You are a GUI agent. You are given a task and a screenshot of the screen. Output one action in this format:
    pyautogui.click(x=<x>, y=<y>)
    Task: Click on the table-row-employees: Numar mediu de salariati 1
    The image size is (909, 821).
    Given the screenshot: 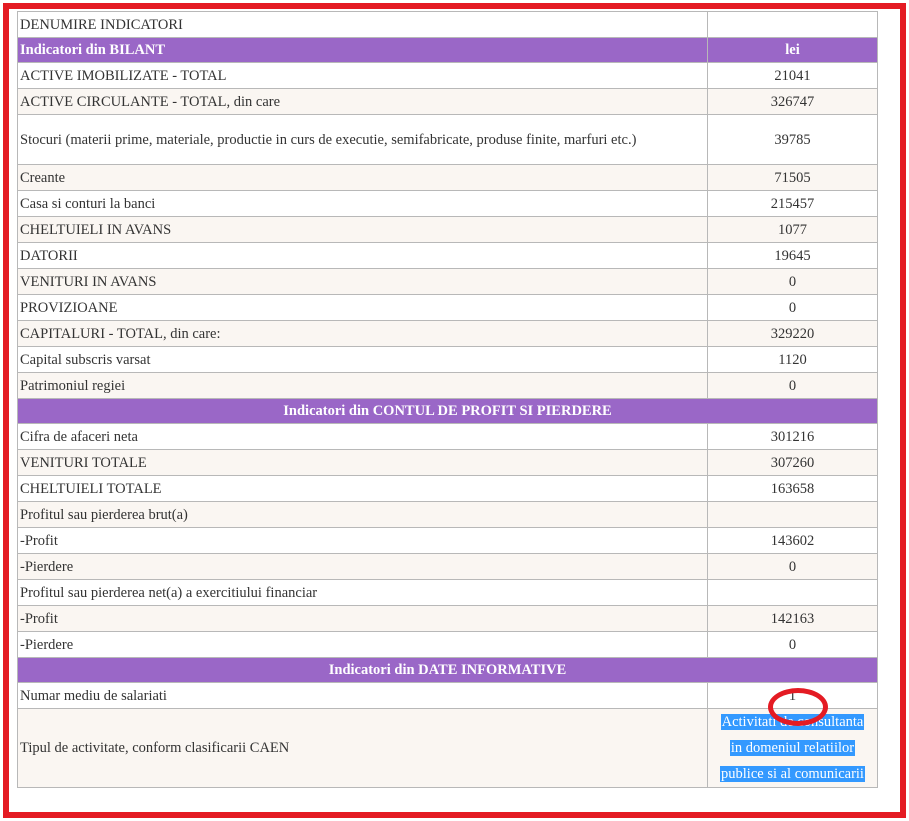 What is the action you would take?
    pyautogui.click(x=447, y=695)
    